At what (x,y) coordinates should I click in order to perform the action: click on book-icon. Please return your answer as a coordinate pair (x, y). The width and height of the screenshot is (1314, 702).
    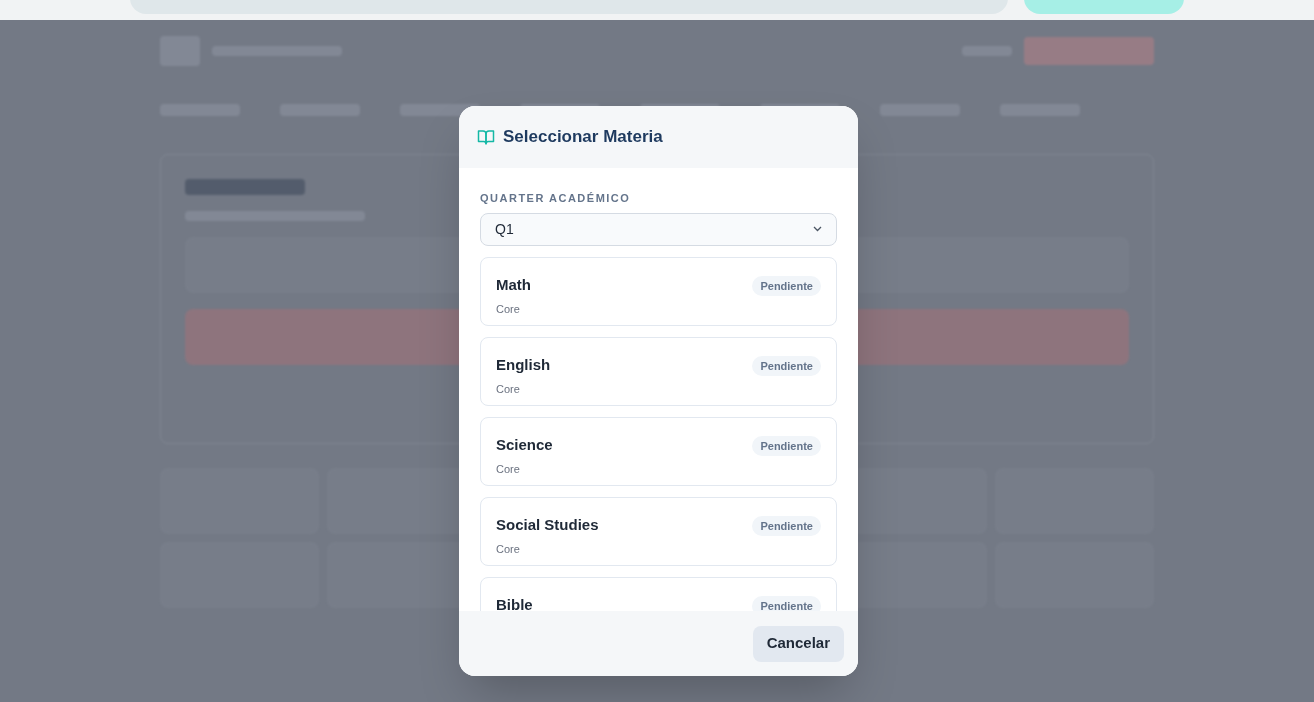
    Looking at the image, I should click on (486, 137).